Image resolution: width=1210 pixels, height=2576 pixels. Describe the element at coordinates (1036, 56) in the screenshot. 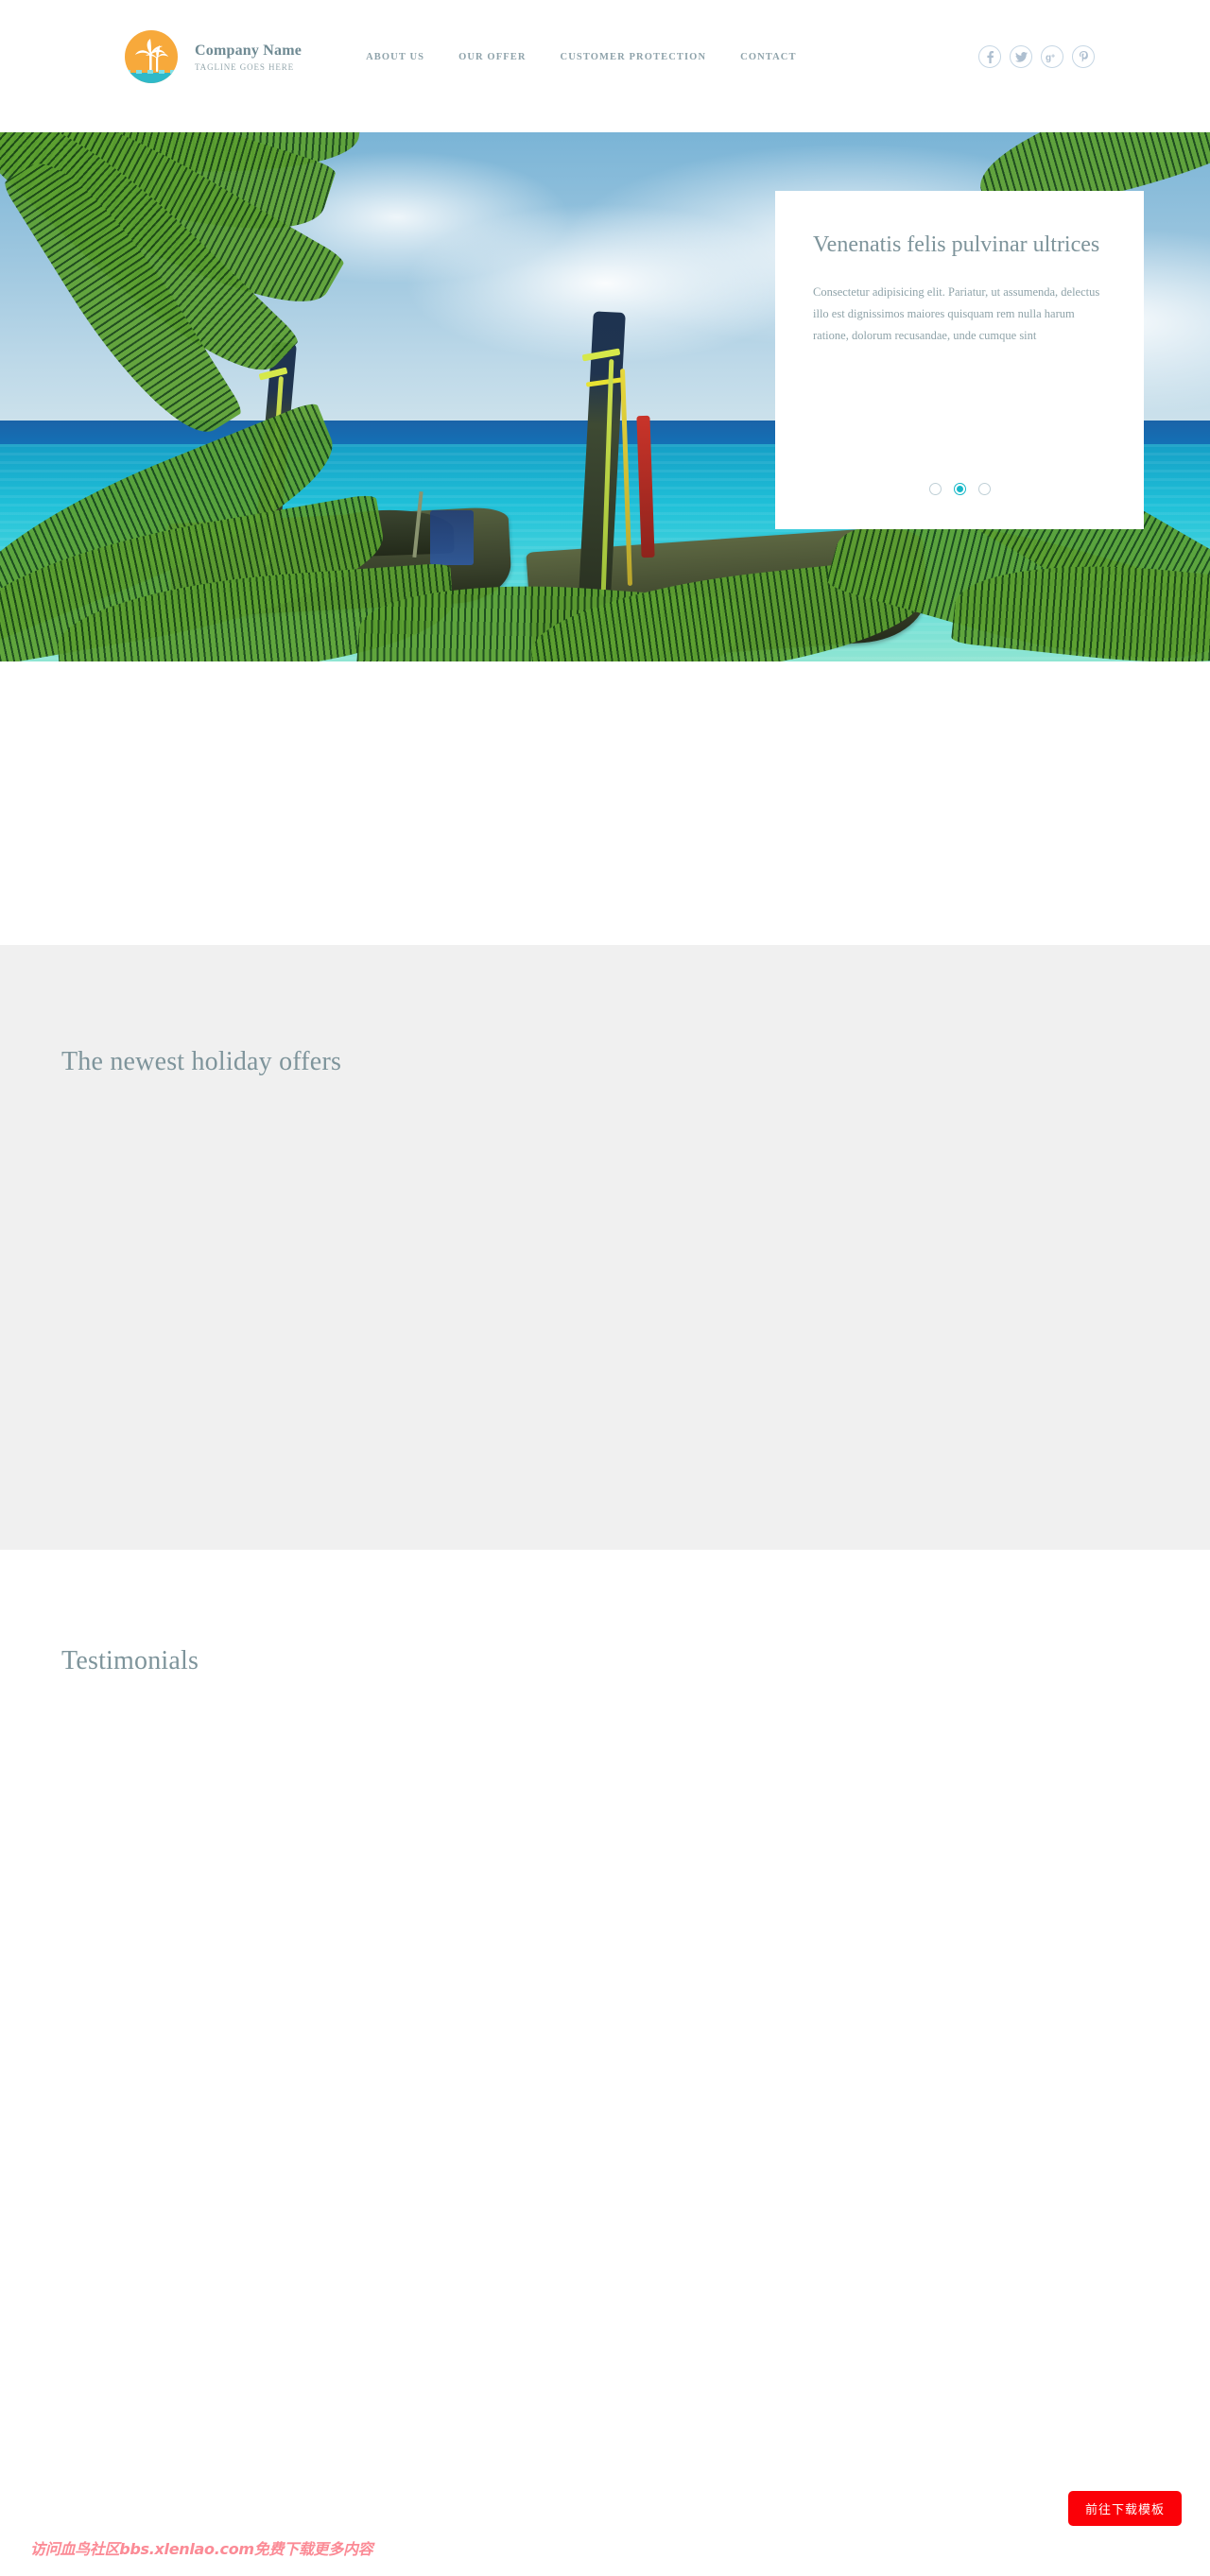

I see `social-links: g +` at that location.